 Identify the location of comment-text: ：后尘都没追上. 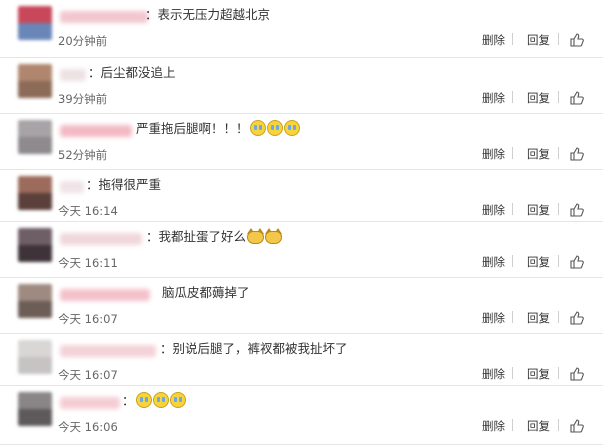
(132, 73).